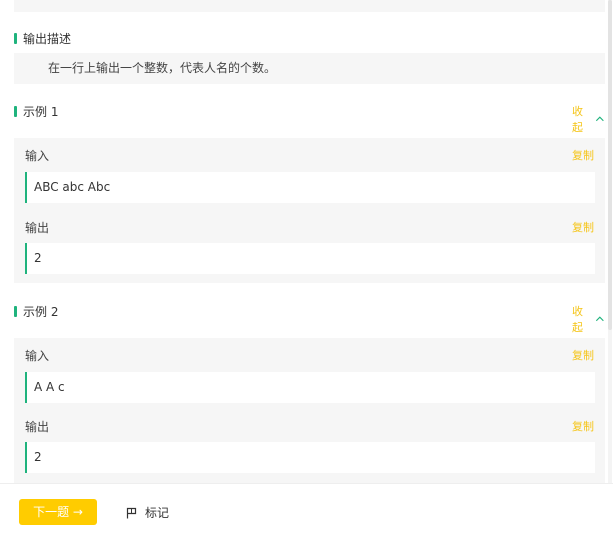 This screenshot has height=533, width=613. Describe the element at coordinates (162, 68) in the screenshot. I see `output-description-text: 在一行上输出一个整数，代表人名的个数。` at that location.